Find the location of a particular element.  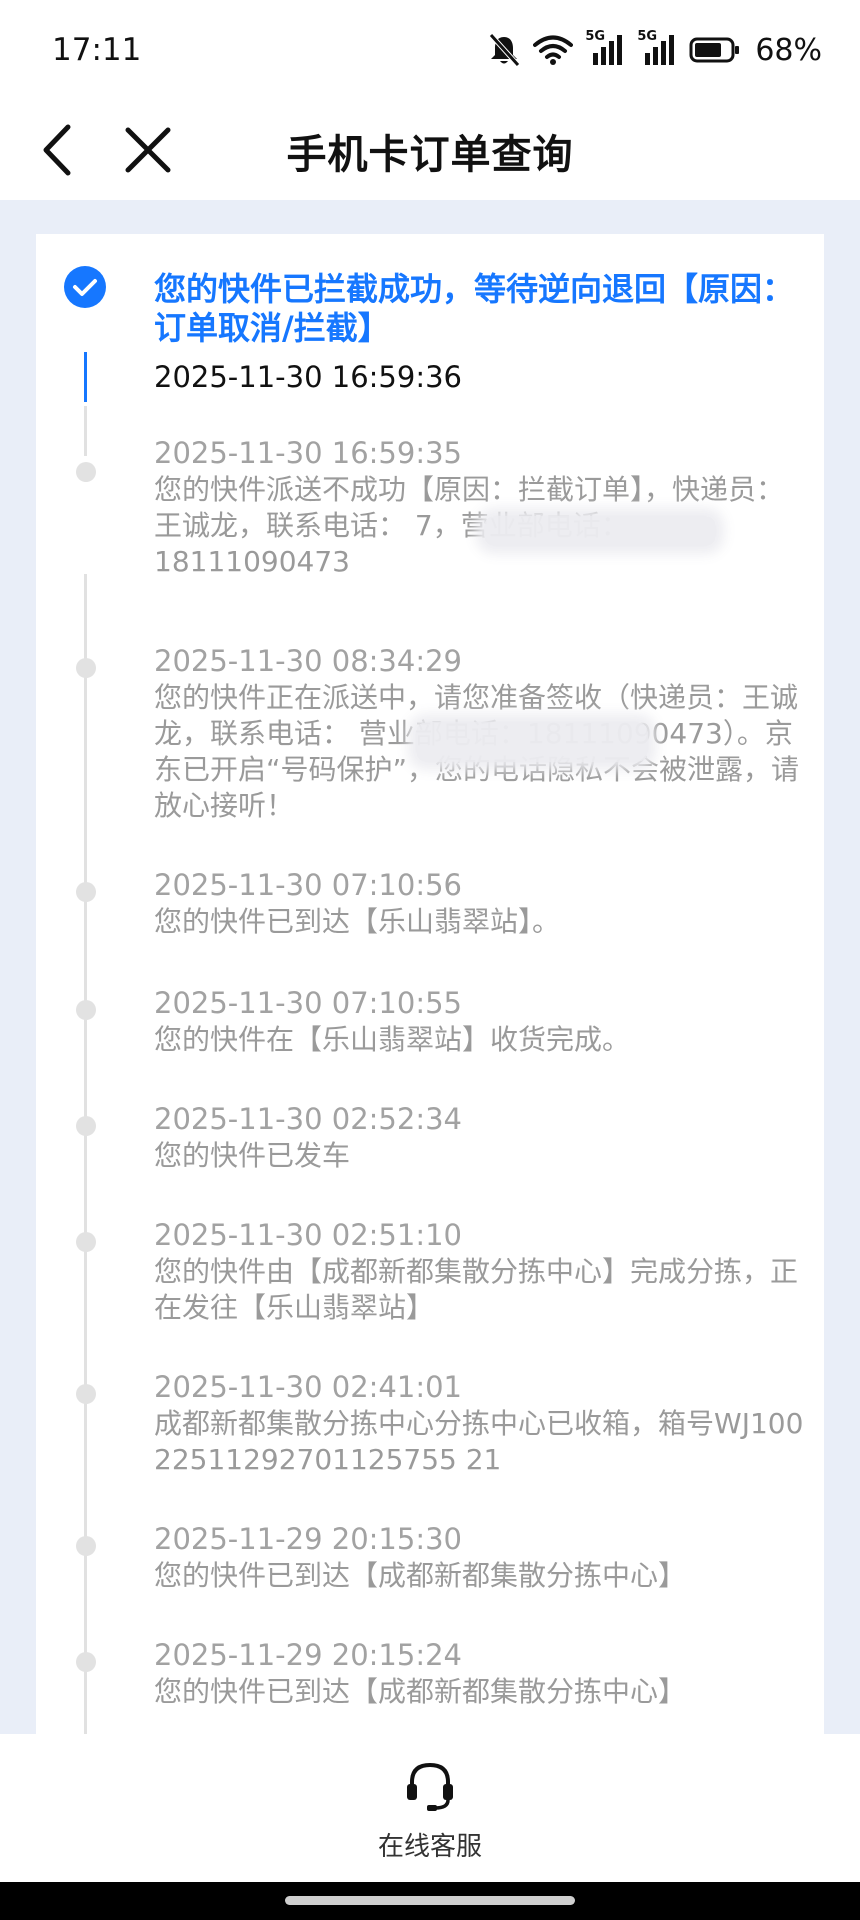

system-navigation-bar is located at coordinates (430, 1901).